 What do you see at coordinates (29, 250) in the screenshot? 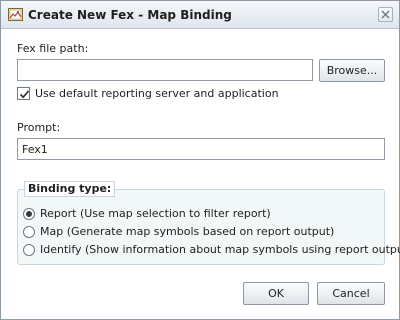
I see `radio-identify` at bounding box center [29, 250].